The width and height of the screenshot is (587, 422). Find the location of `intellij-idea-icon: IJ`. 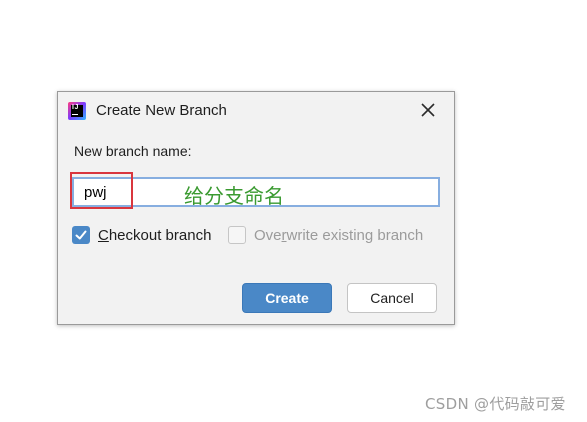

intellij-idea-icon: IJ is located at coordinates (77, 111).